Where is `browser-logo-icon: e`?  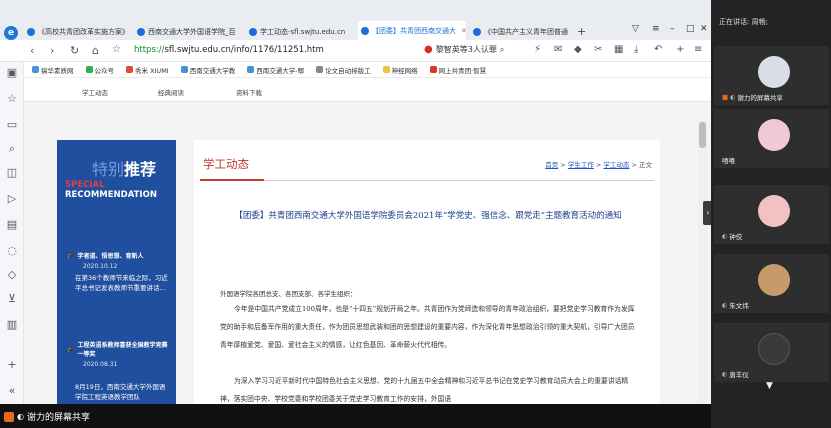
browser-logo-icon: e is located at coordinates (11, 33).